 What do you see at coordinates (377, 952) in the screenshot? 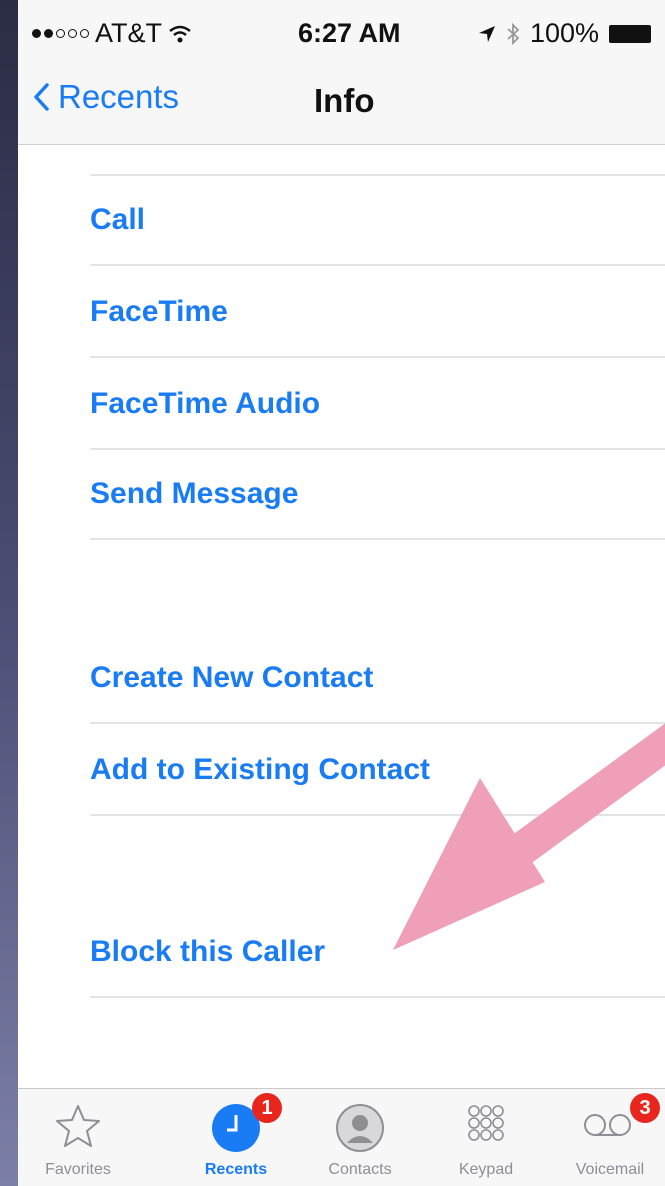
I see `block-caller-button: Block this Caller` at bounding box center [377, 952].